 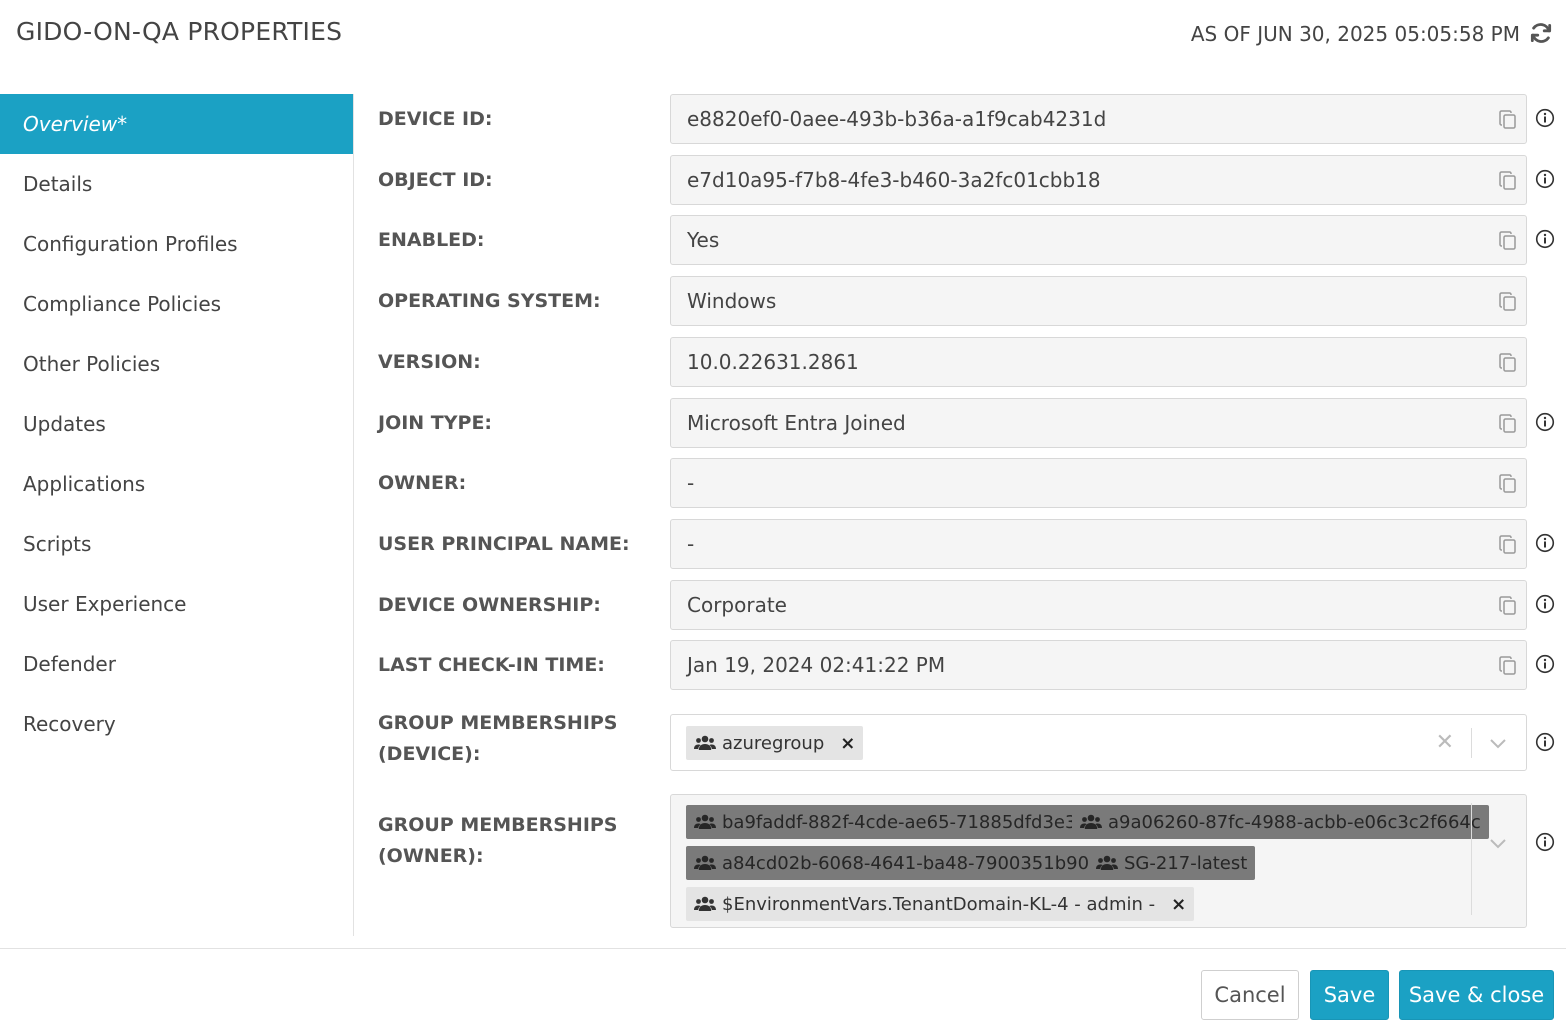 What do you see at coordinates (816, 665) in the screenshot?
I see `last-check-in-time-value: Jan 19, 2024 02:41:22 PM` at bounding box center [816, 665].